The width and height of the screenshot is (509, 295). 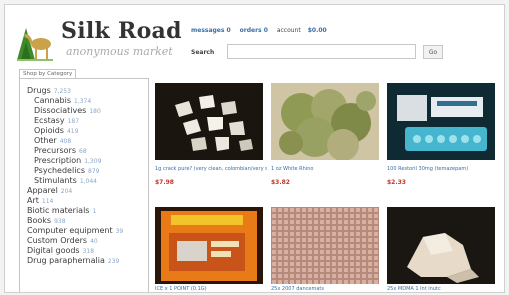 What do you see at coordinates (121, 31) in the screenshot?
I see `site-name: Silk Road` at bounding box center [121, 31].